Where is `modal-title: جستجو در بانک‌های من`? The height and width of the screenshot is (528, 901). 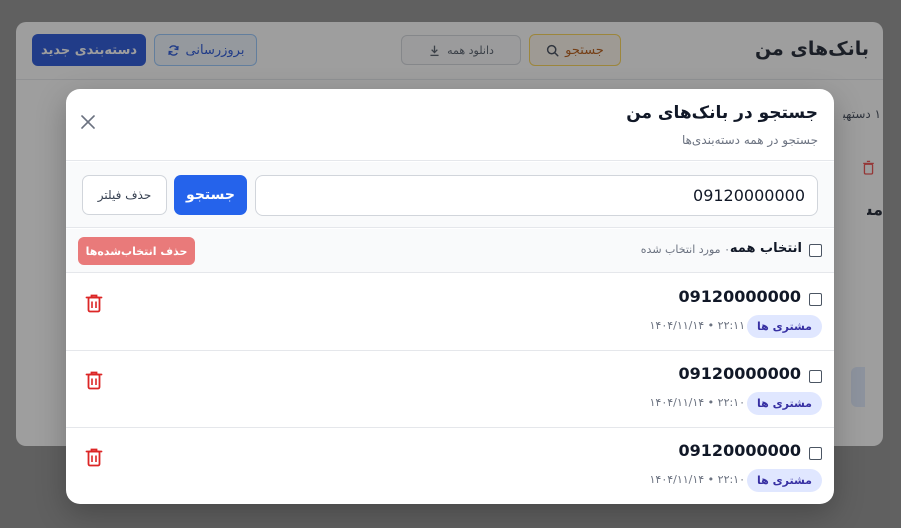
modal-title: جستجو در بانک‌های من is located at coordinates (722, 113).